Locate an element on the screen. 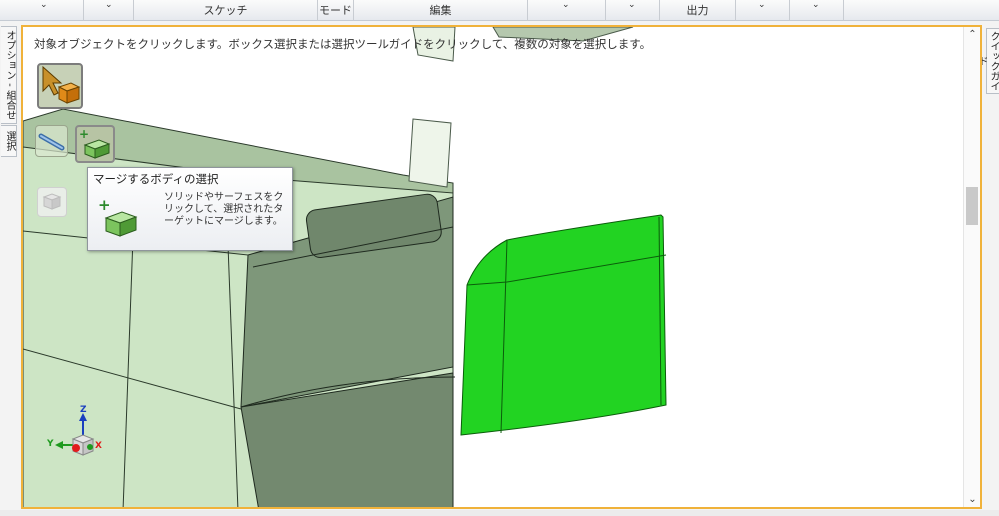 Image resolution: width=999 pixels, height=516 pixels. triad-icon is located at coordinates (75, 434).